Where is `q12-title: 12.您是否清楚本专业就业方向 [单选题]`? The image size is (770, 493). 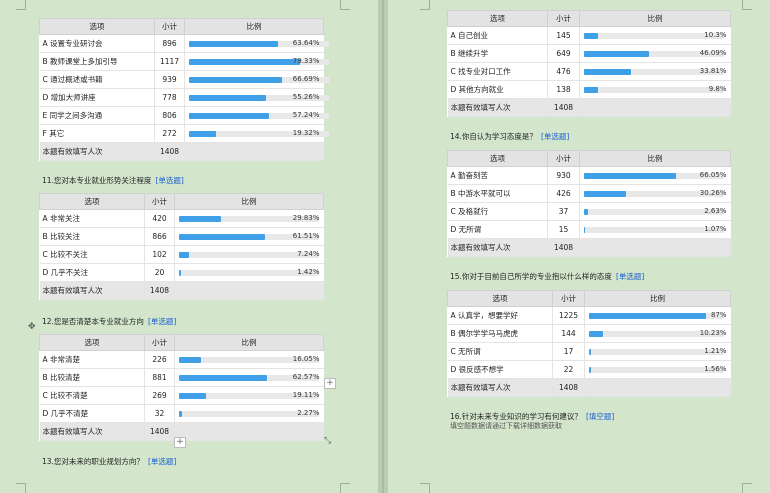 q12-title: 12.您是否清楚本专业就业方向 [单选题] is located at coordinates (109, 321).